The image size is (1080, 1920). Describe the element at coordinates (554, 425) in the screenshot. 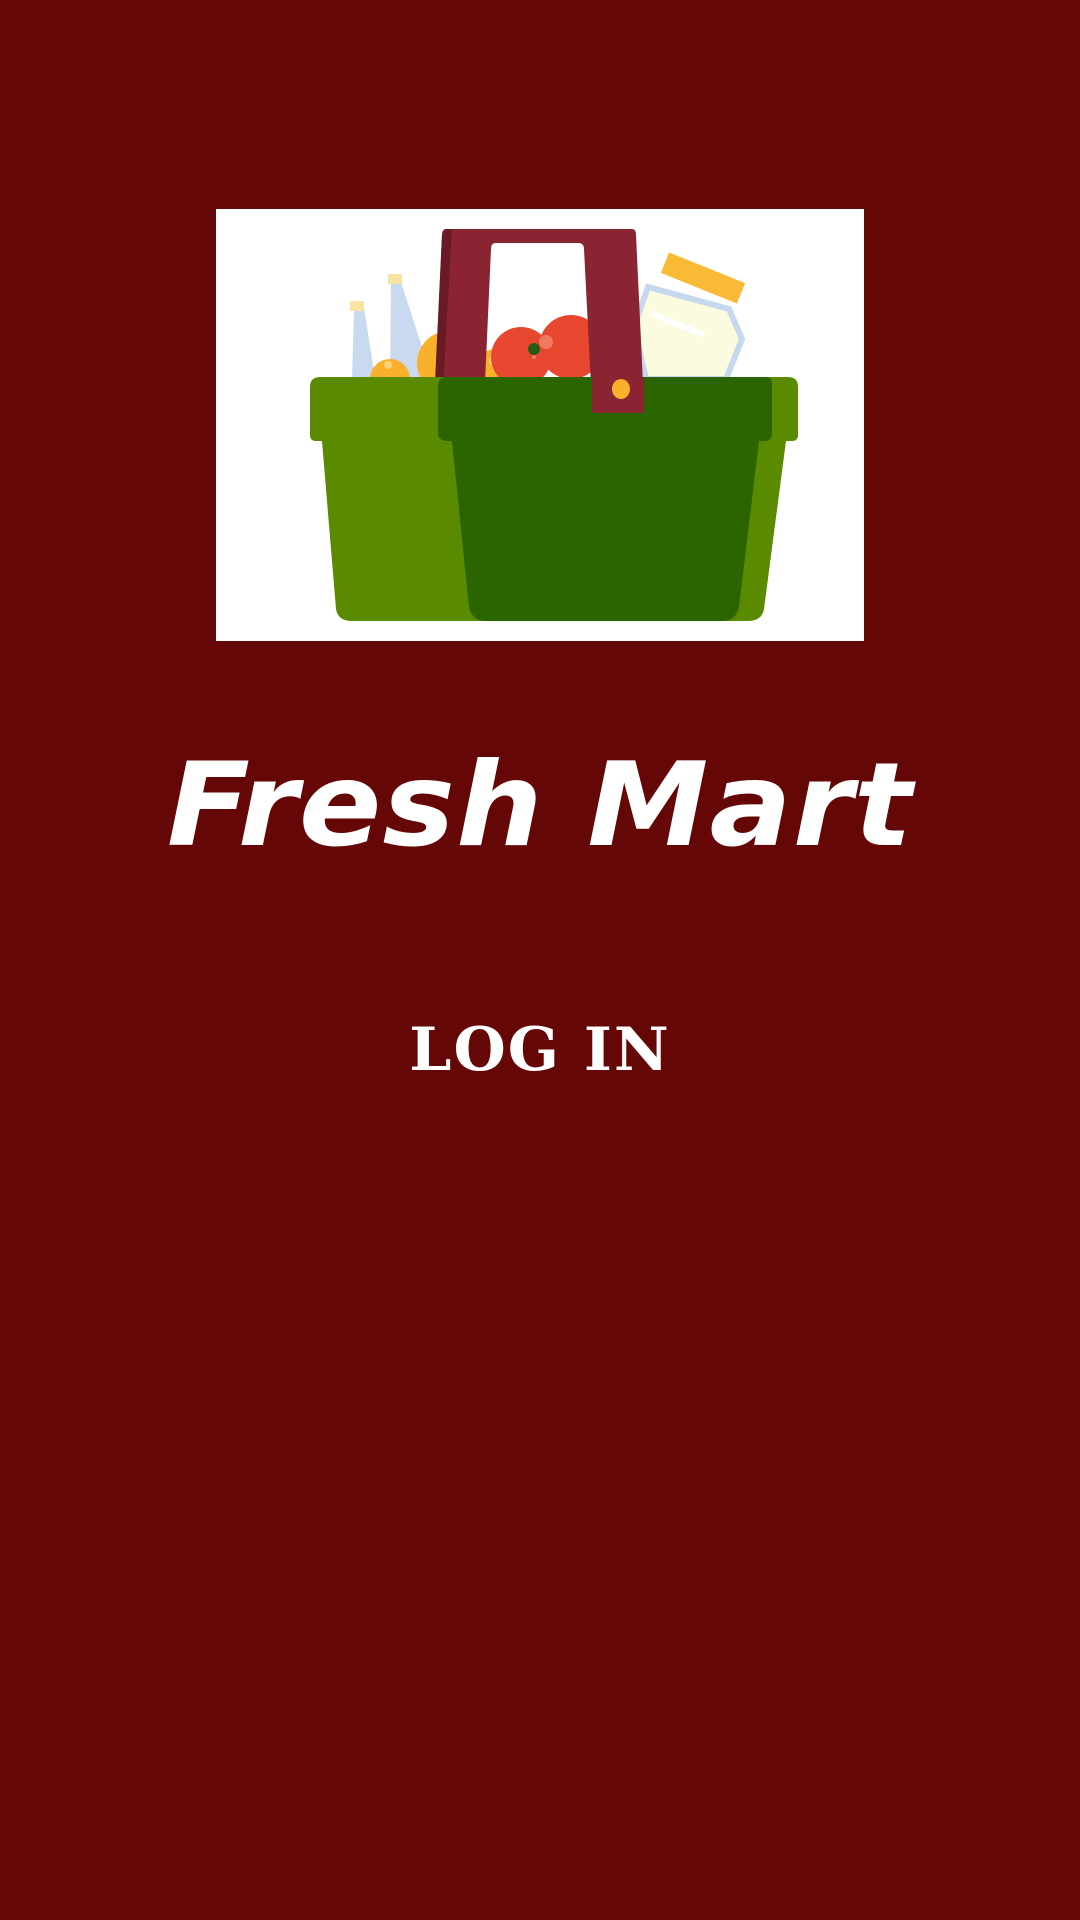

I see `grocery-basket-icon` at that location.